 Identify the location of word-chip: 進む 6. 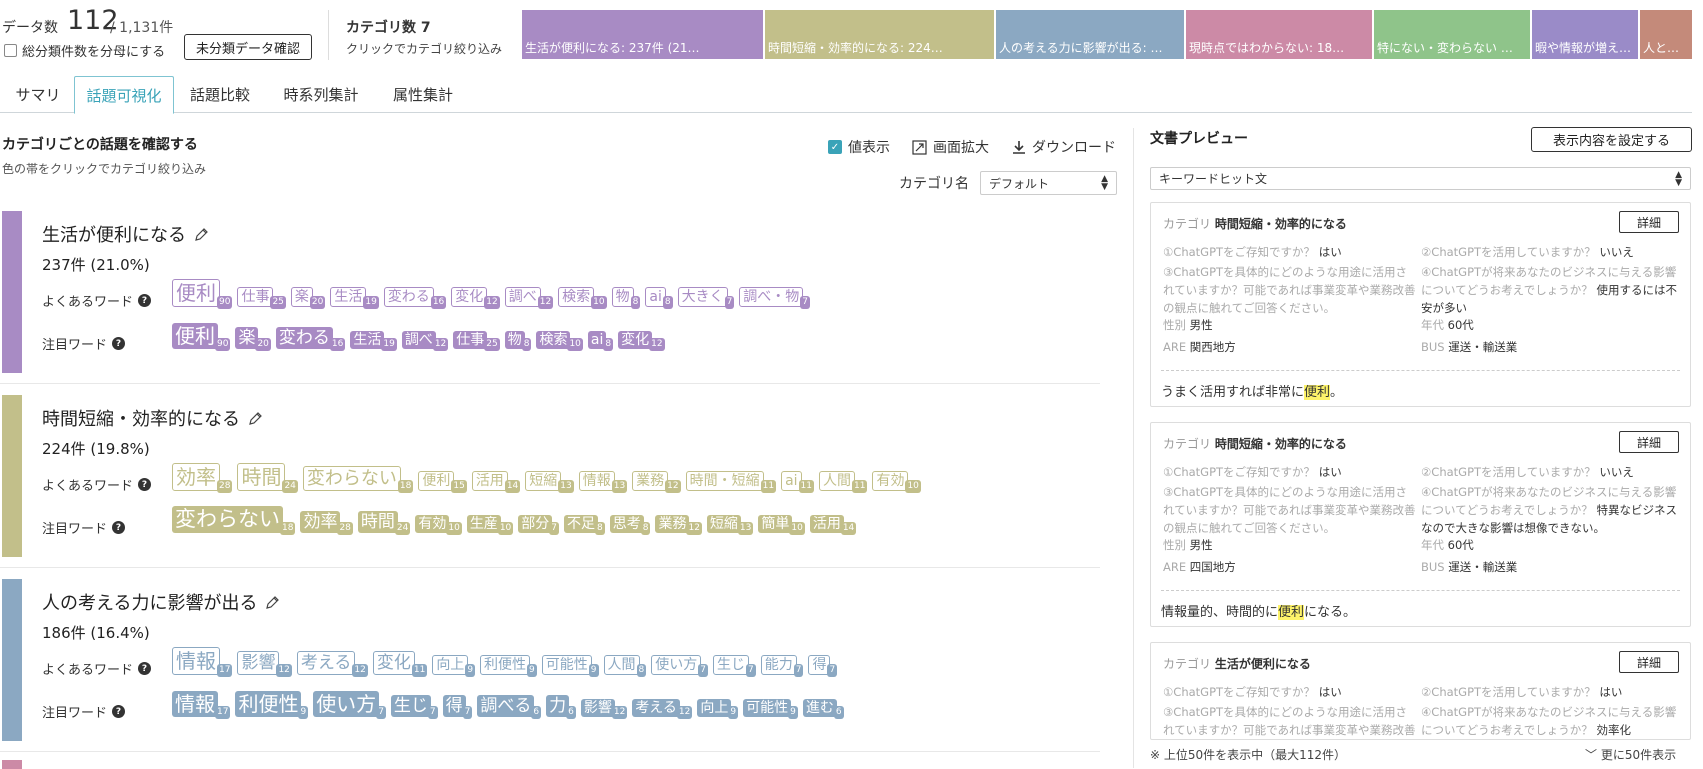
(824, 708).